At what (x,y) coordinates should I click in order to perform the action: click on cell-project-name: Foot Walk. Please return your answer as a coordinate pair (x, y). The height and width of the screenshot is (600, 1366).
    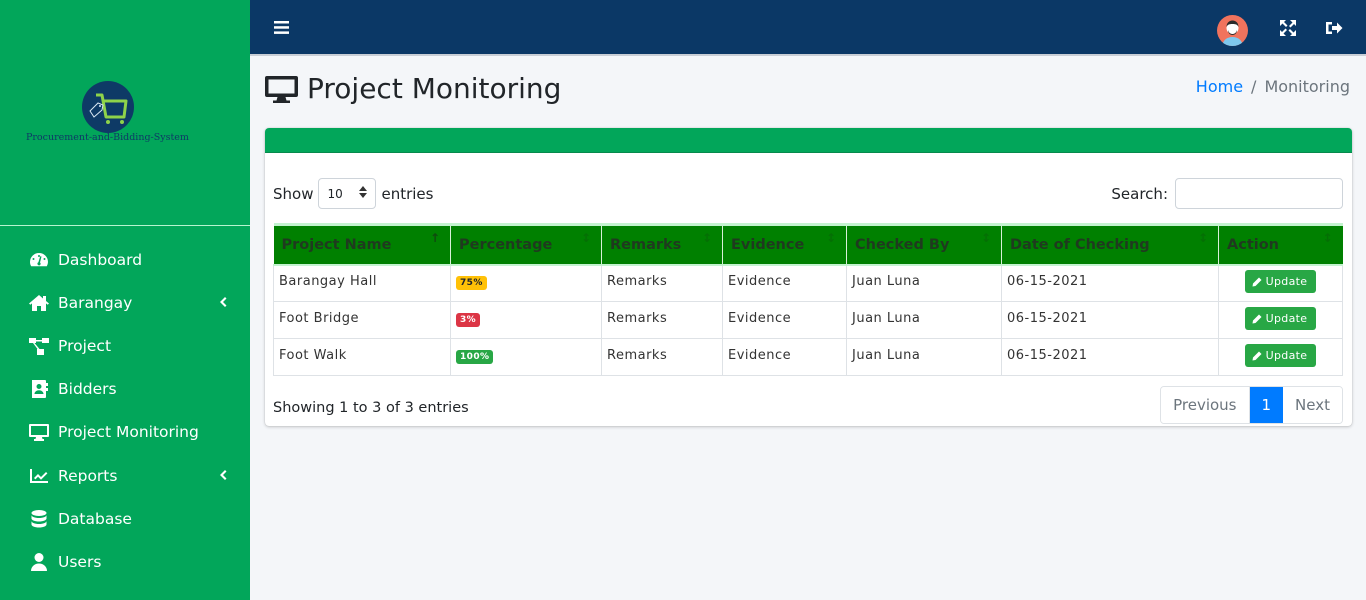
    Looking at the image, I should click on (362, 357).